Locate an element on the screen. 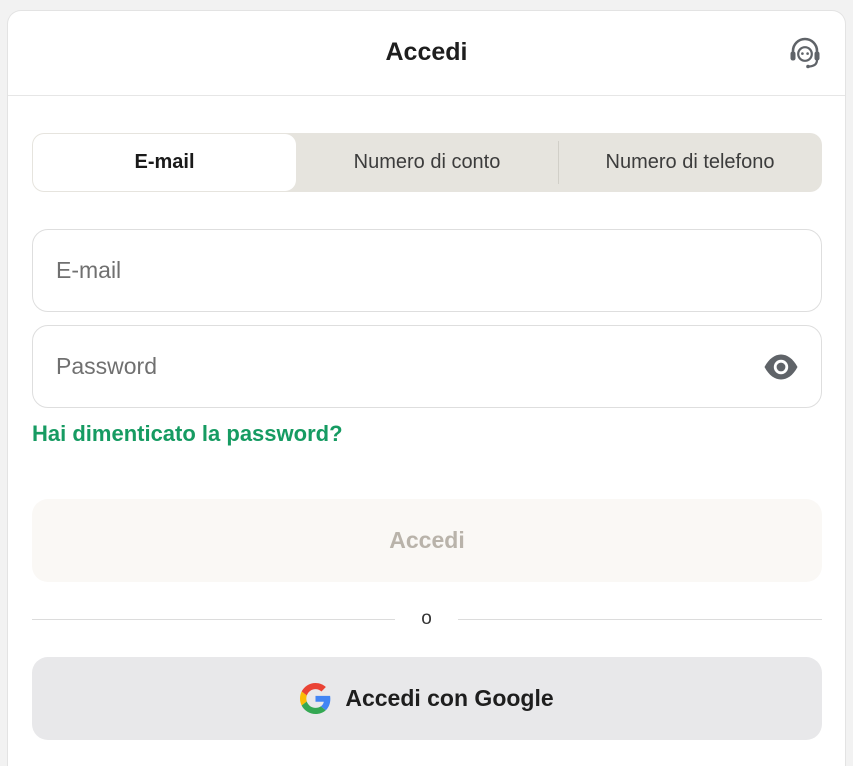  headset-icon is located at coordinates (805, 53).